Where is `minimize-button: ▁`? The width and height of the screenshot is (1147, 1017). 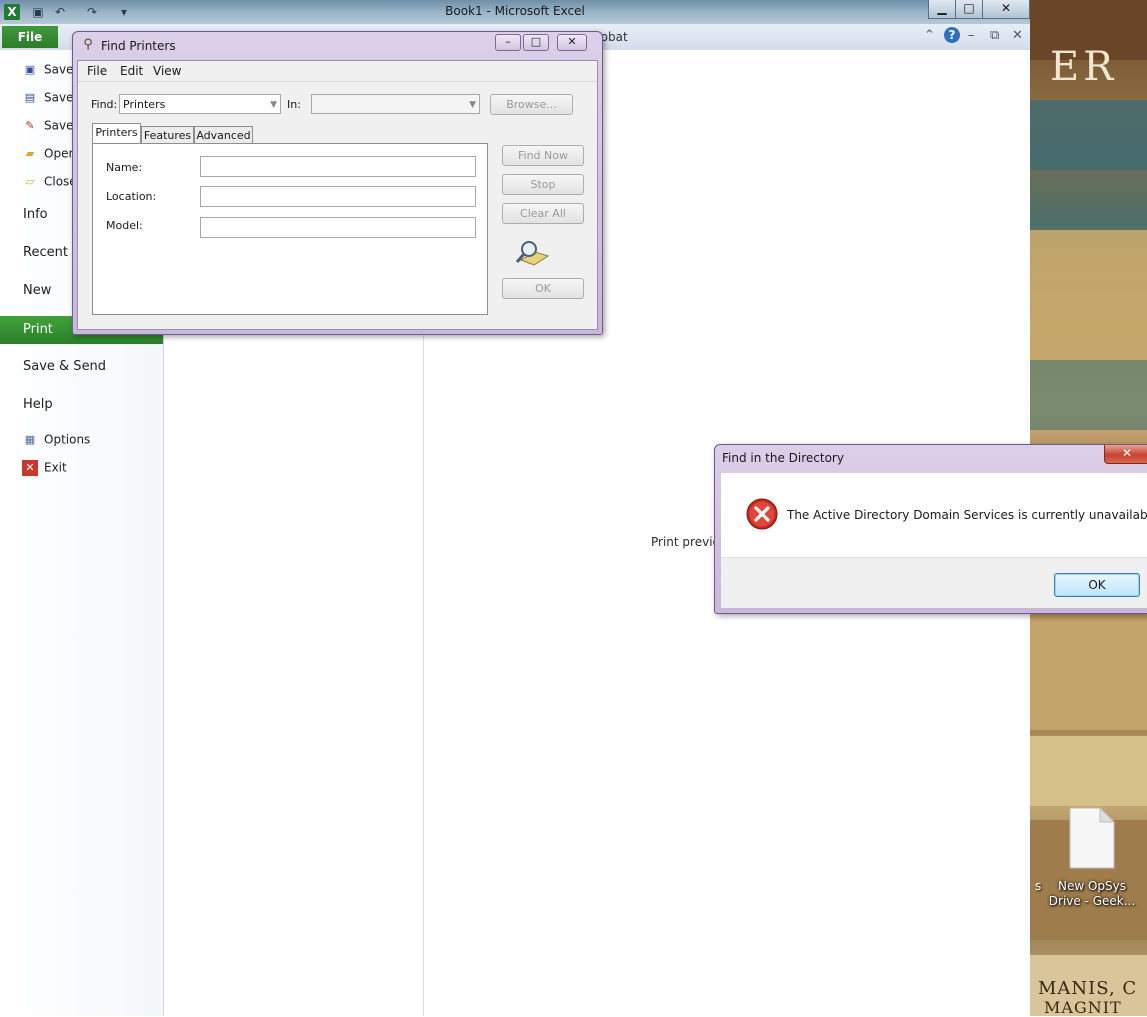
minimize-button: ▁ is located at coordinates (942, 9).